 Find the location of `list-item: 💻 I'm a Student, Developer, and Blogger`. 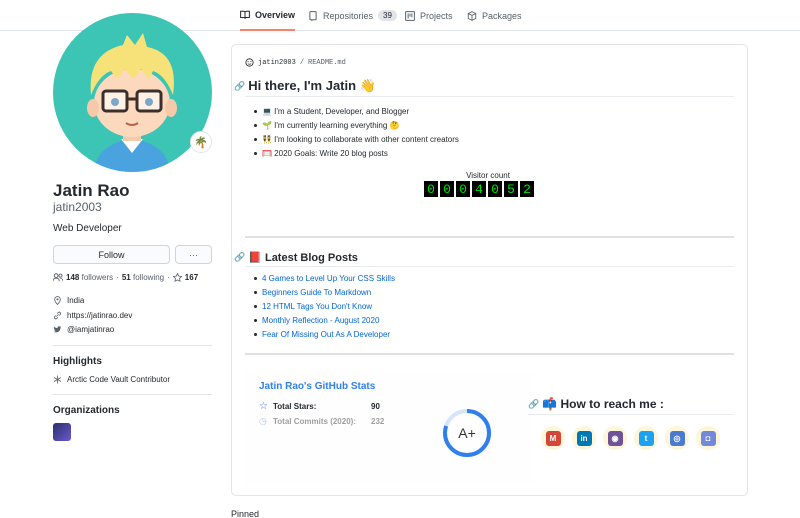

list-item: 💻 I'm a Student, Developer, and Blogger is located at coordinates (331, 111).